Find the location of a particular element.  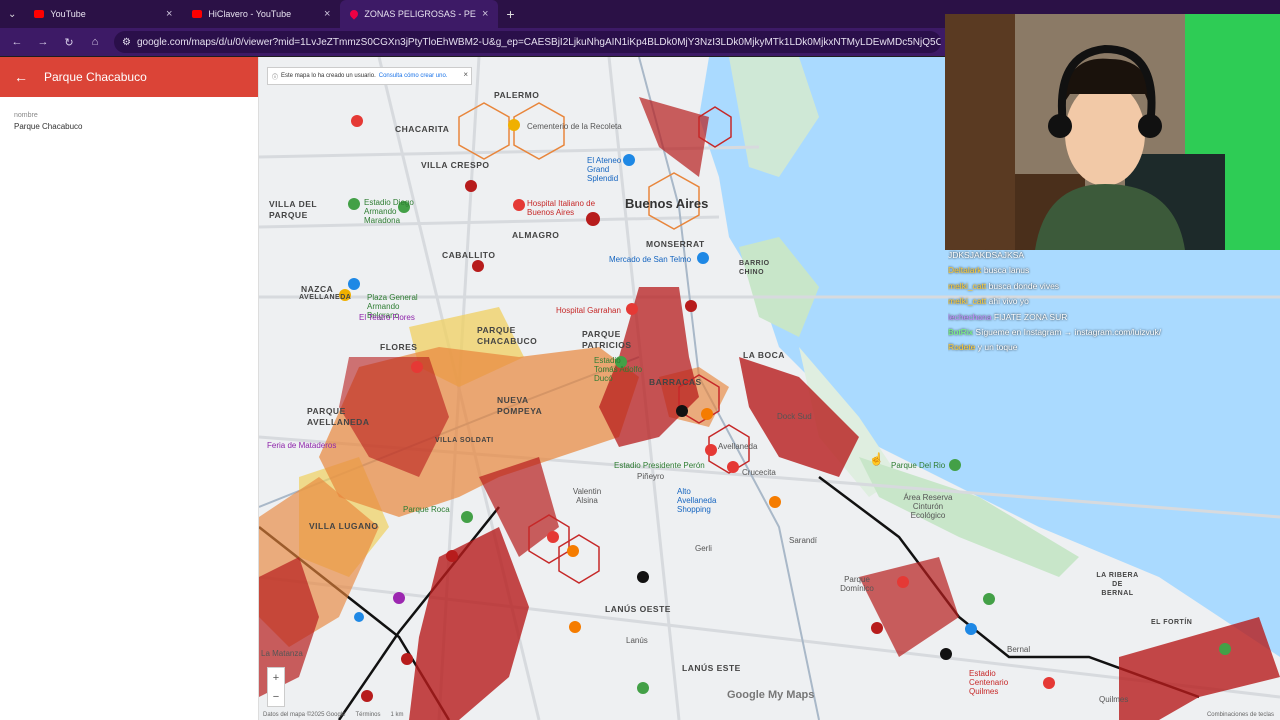

new-tab-button: + is located at coordinates (510, 14).